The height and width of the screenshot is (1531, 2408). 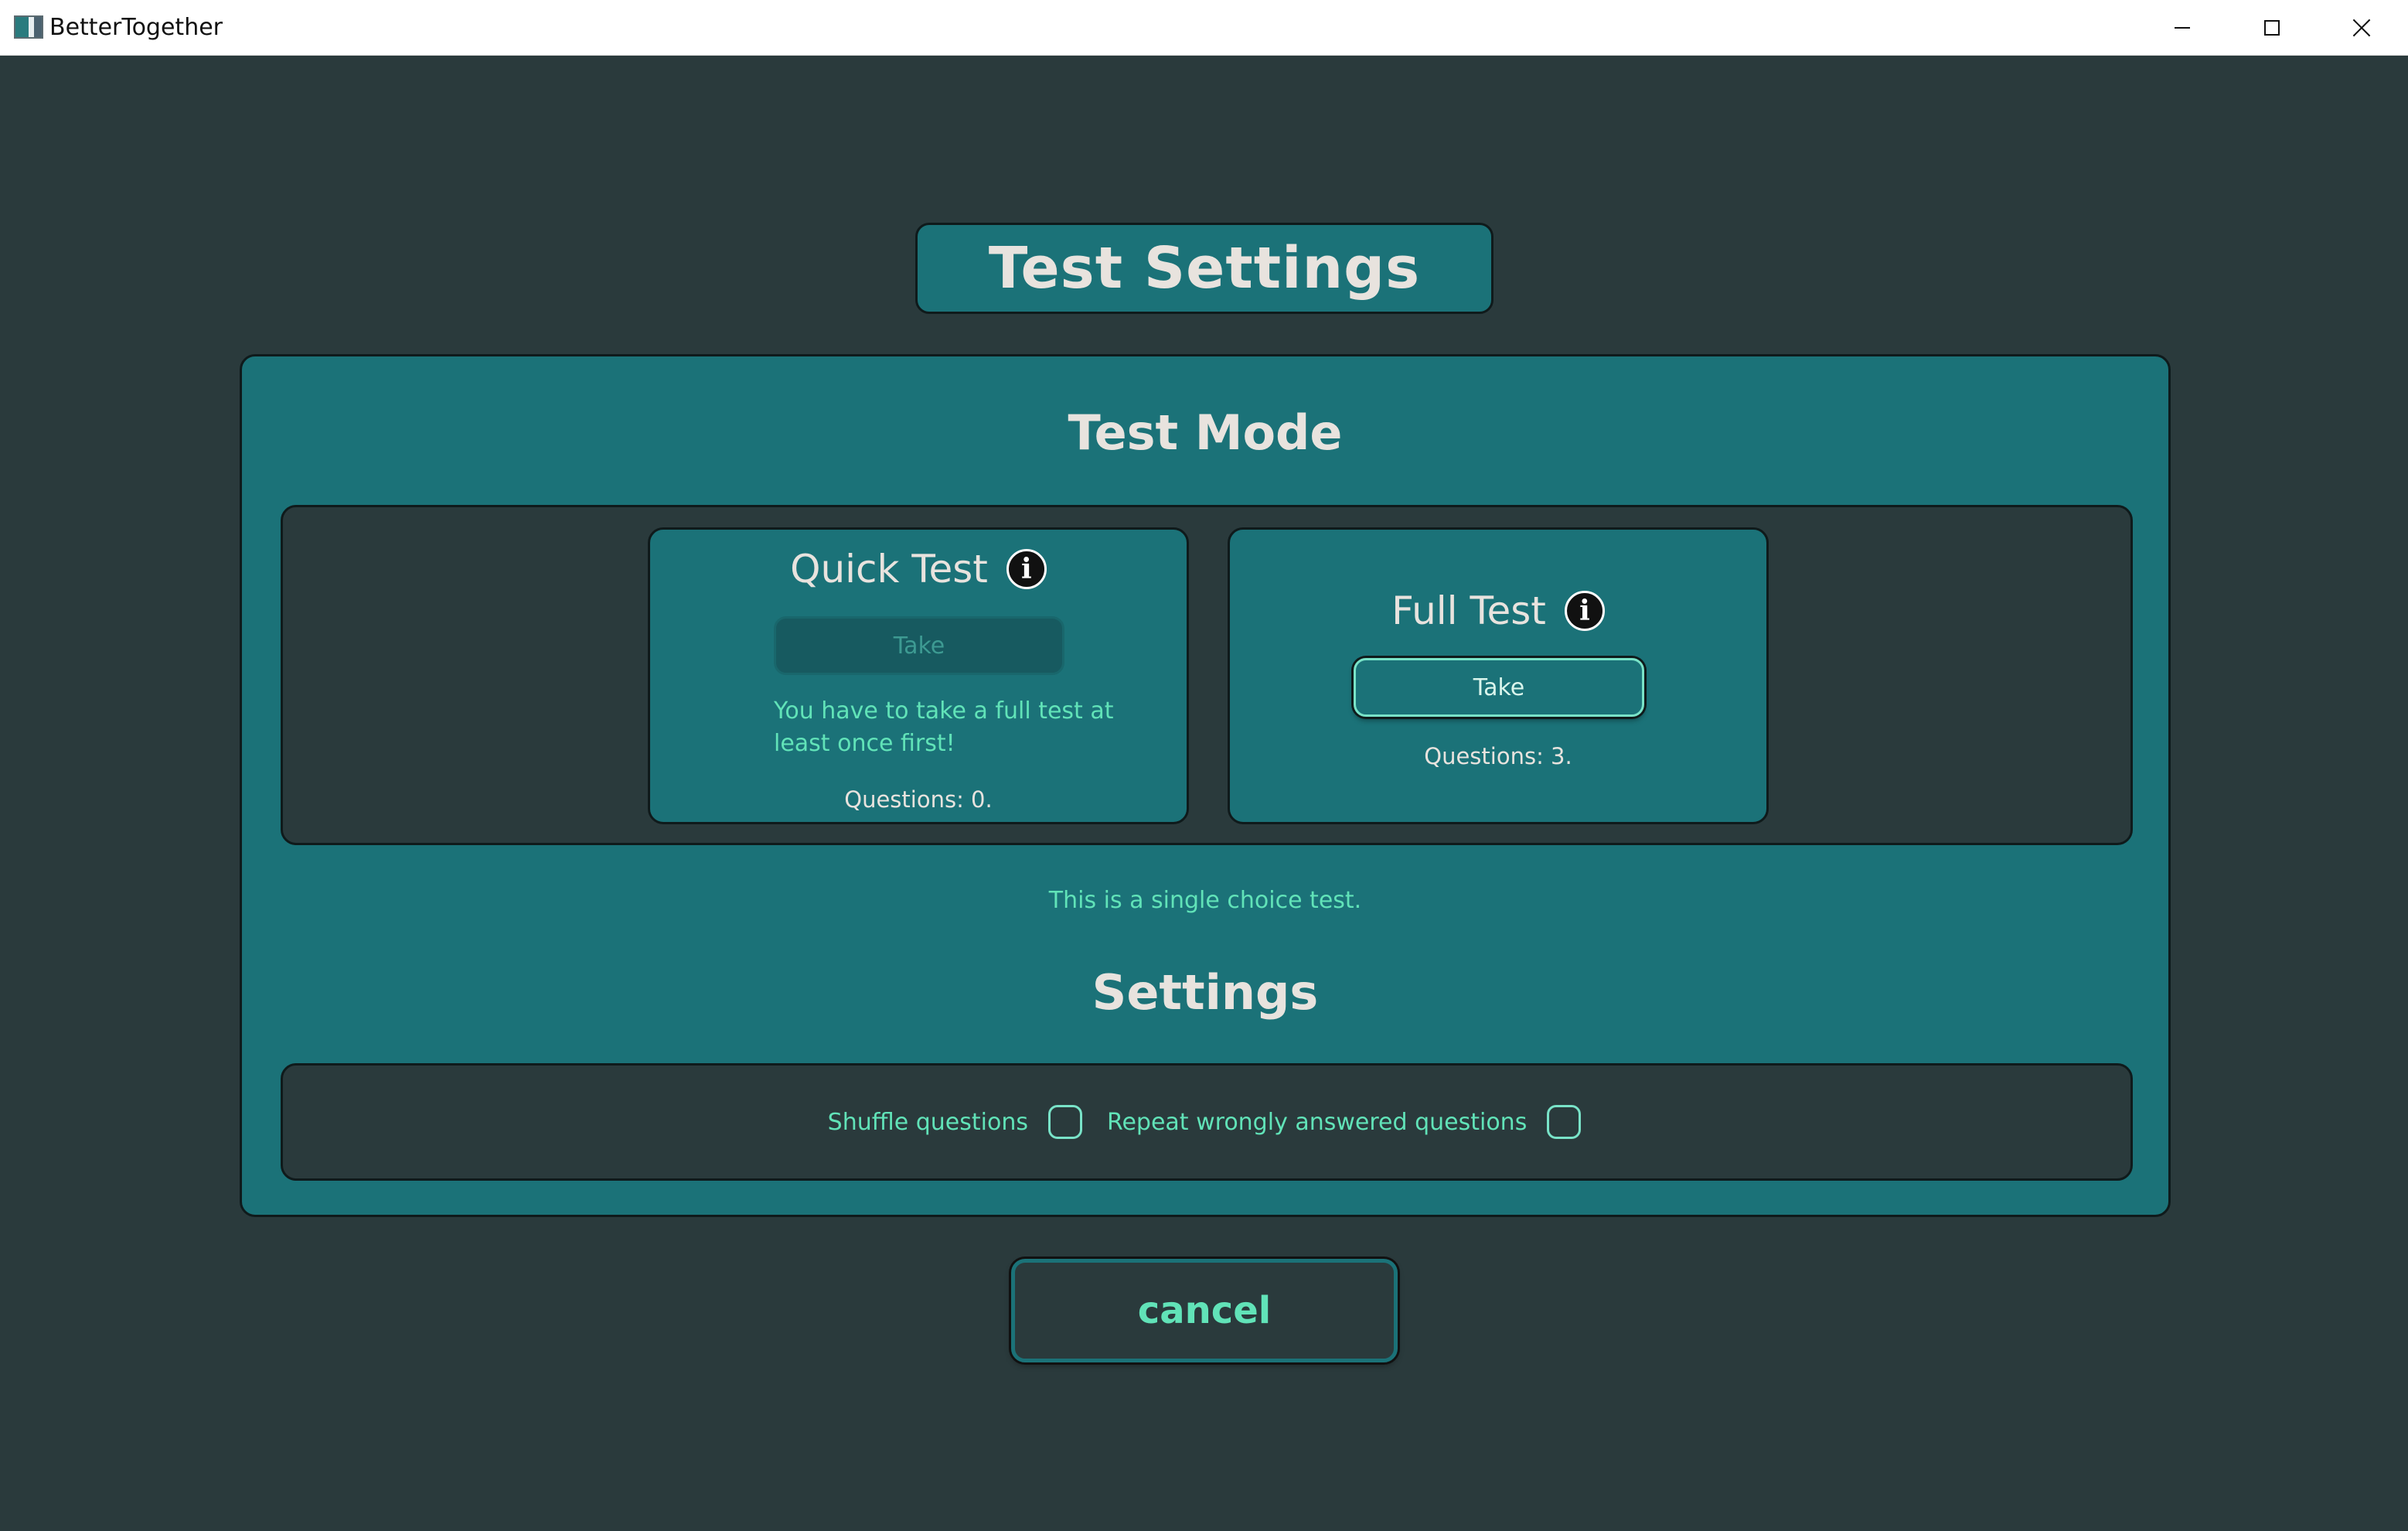 What do you see at coordinates (1498, 756) in the screenshot?
I see `full-test-question-count: Questions: 3.` at bounding box center [1498, 756].